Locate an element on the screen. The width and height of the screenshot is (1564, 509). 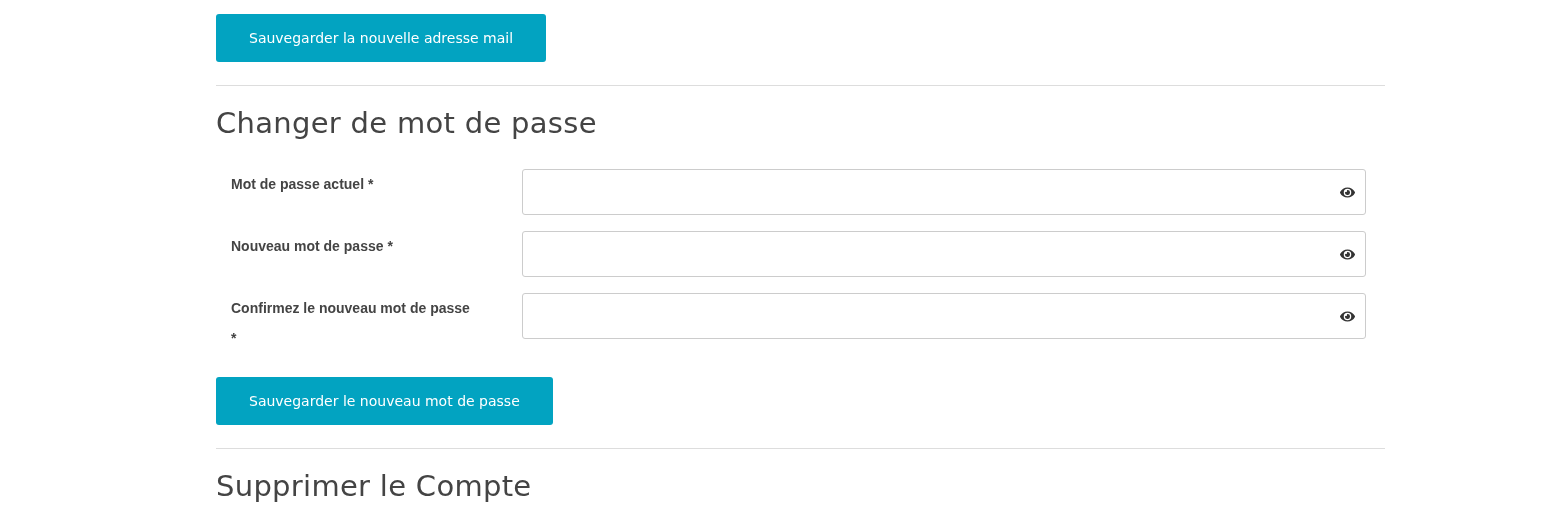
field-label: Nouveau mot de passe * is located at coordinates (312, 246).